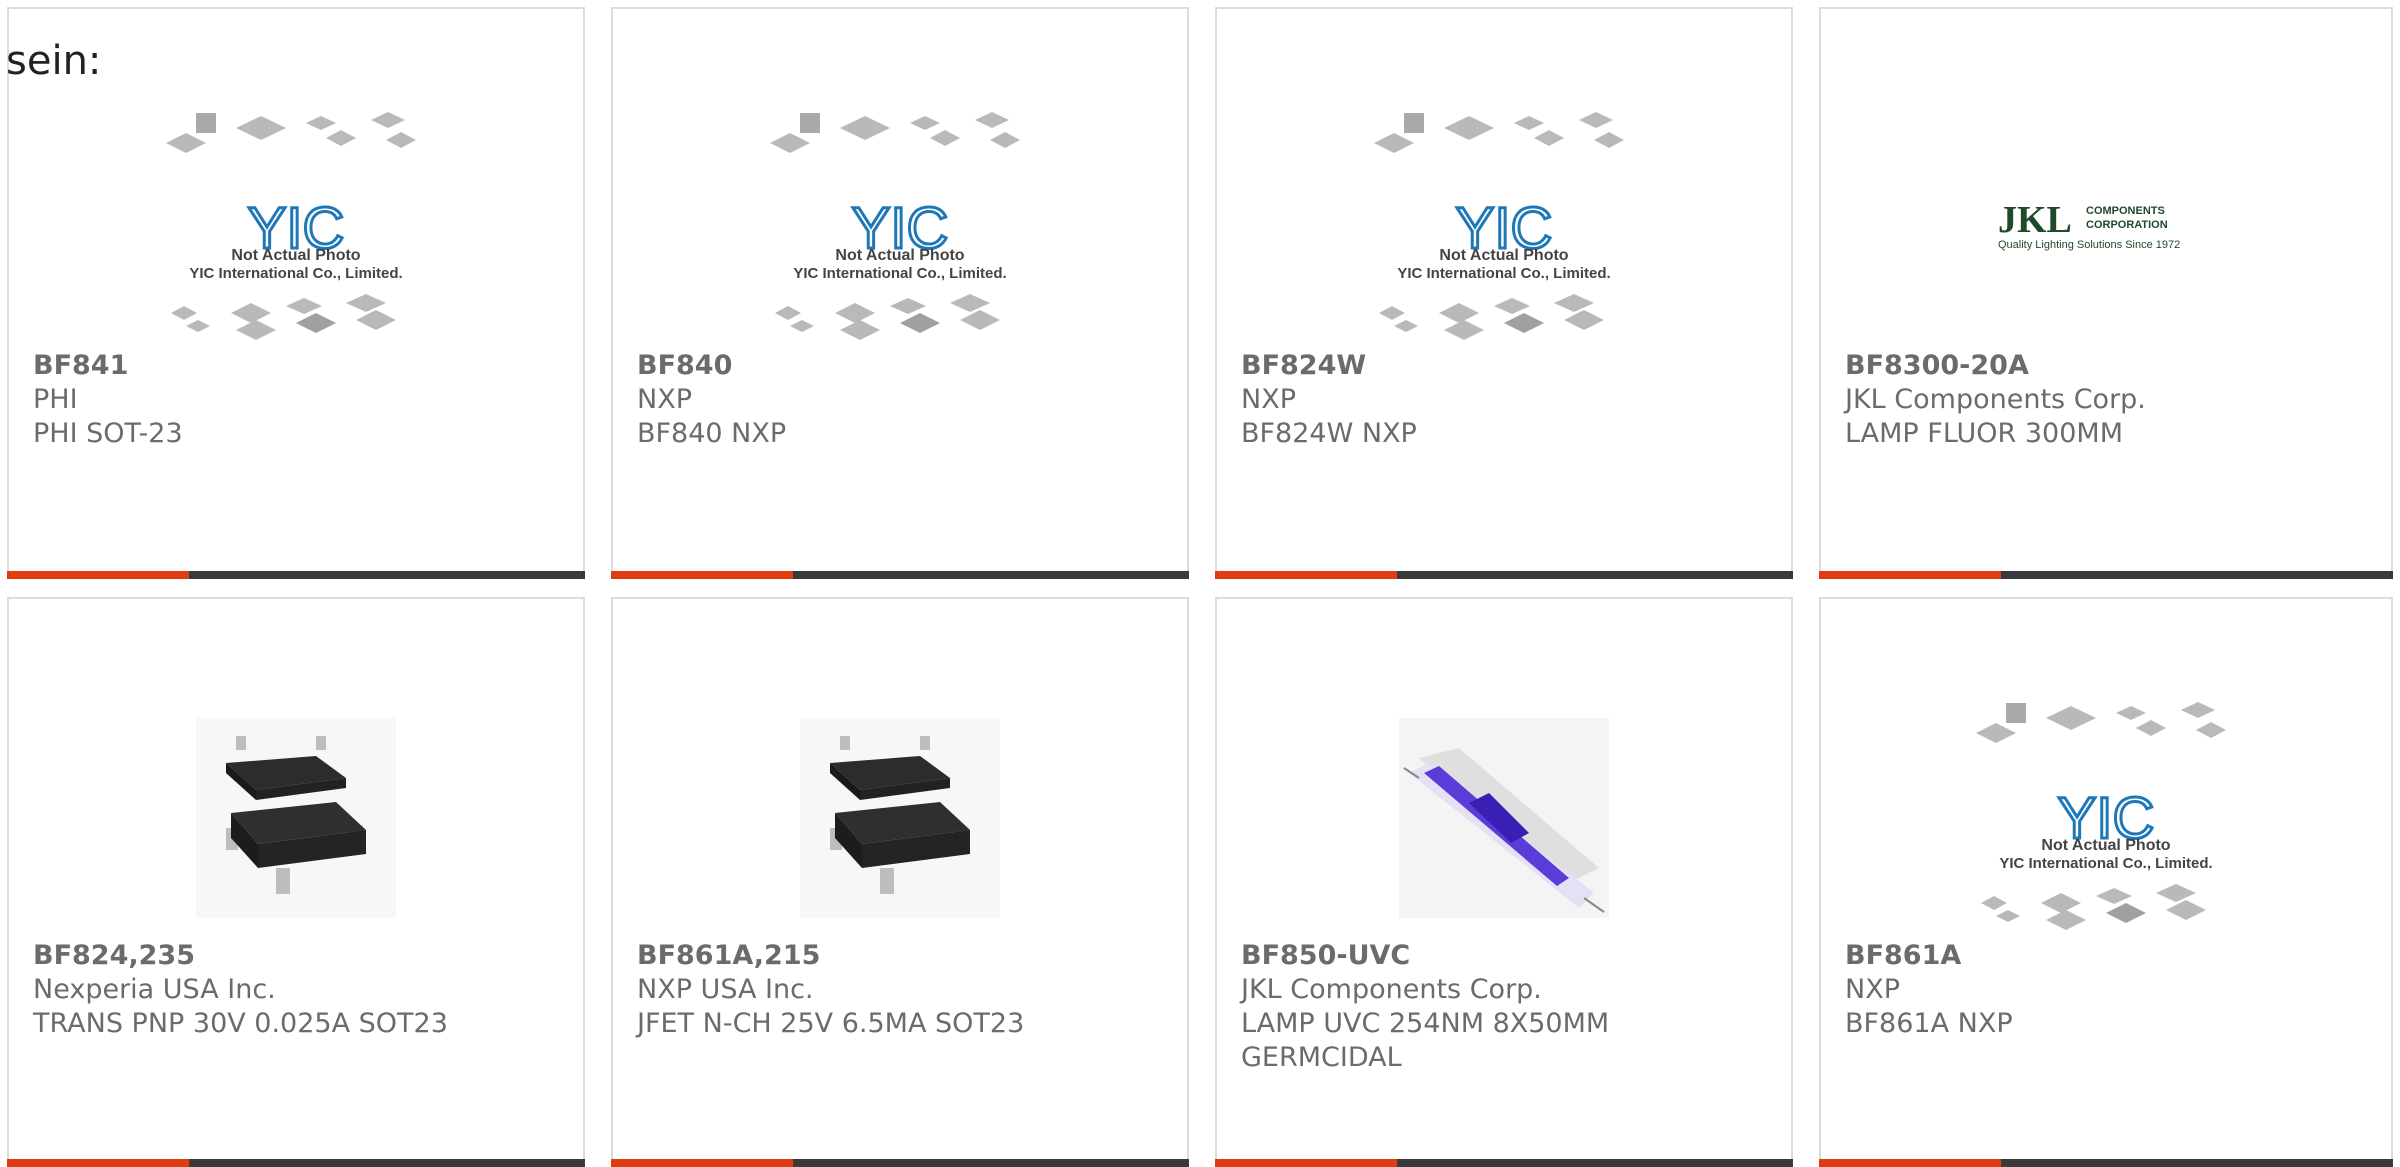 The height and width of the screenshot is (1167, 2400). What do you see at coordinates (902, 956) in the screenshot?
I see `part-number: BF861A,215` at bounding box center [902, 956].